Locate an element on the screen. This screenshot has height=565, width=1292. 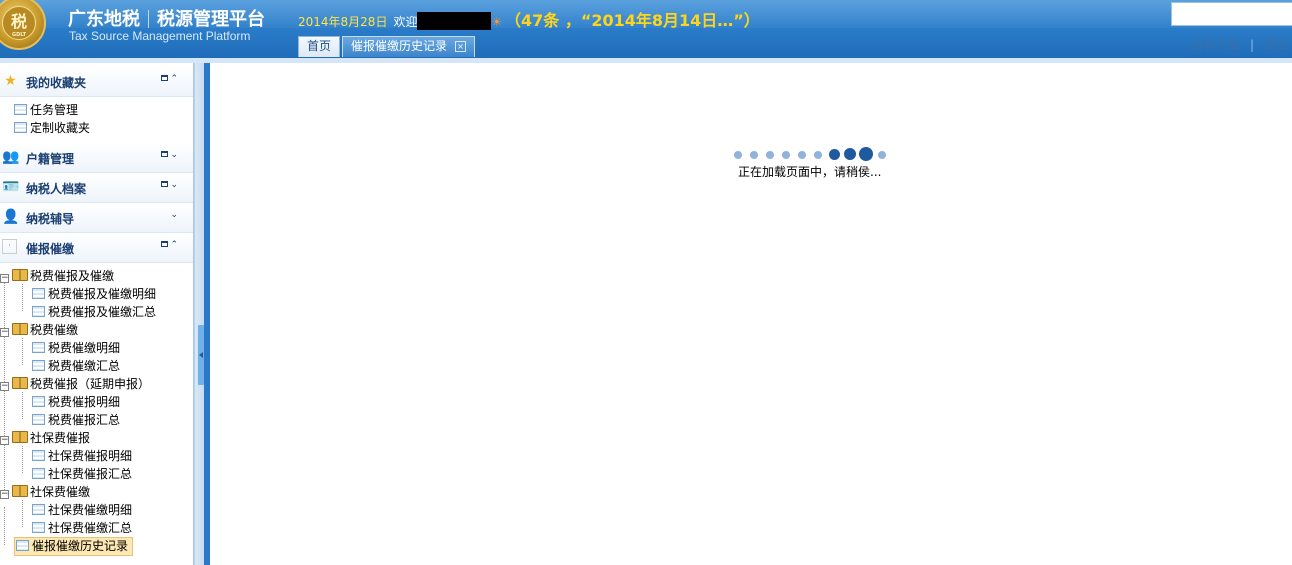
logo-subtext: GDLT is located at coordinates (19, 35).